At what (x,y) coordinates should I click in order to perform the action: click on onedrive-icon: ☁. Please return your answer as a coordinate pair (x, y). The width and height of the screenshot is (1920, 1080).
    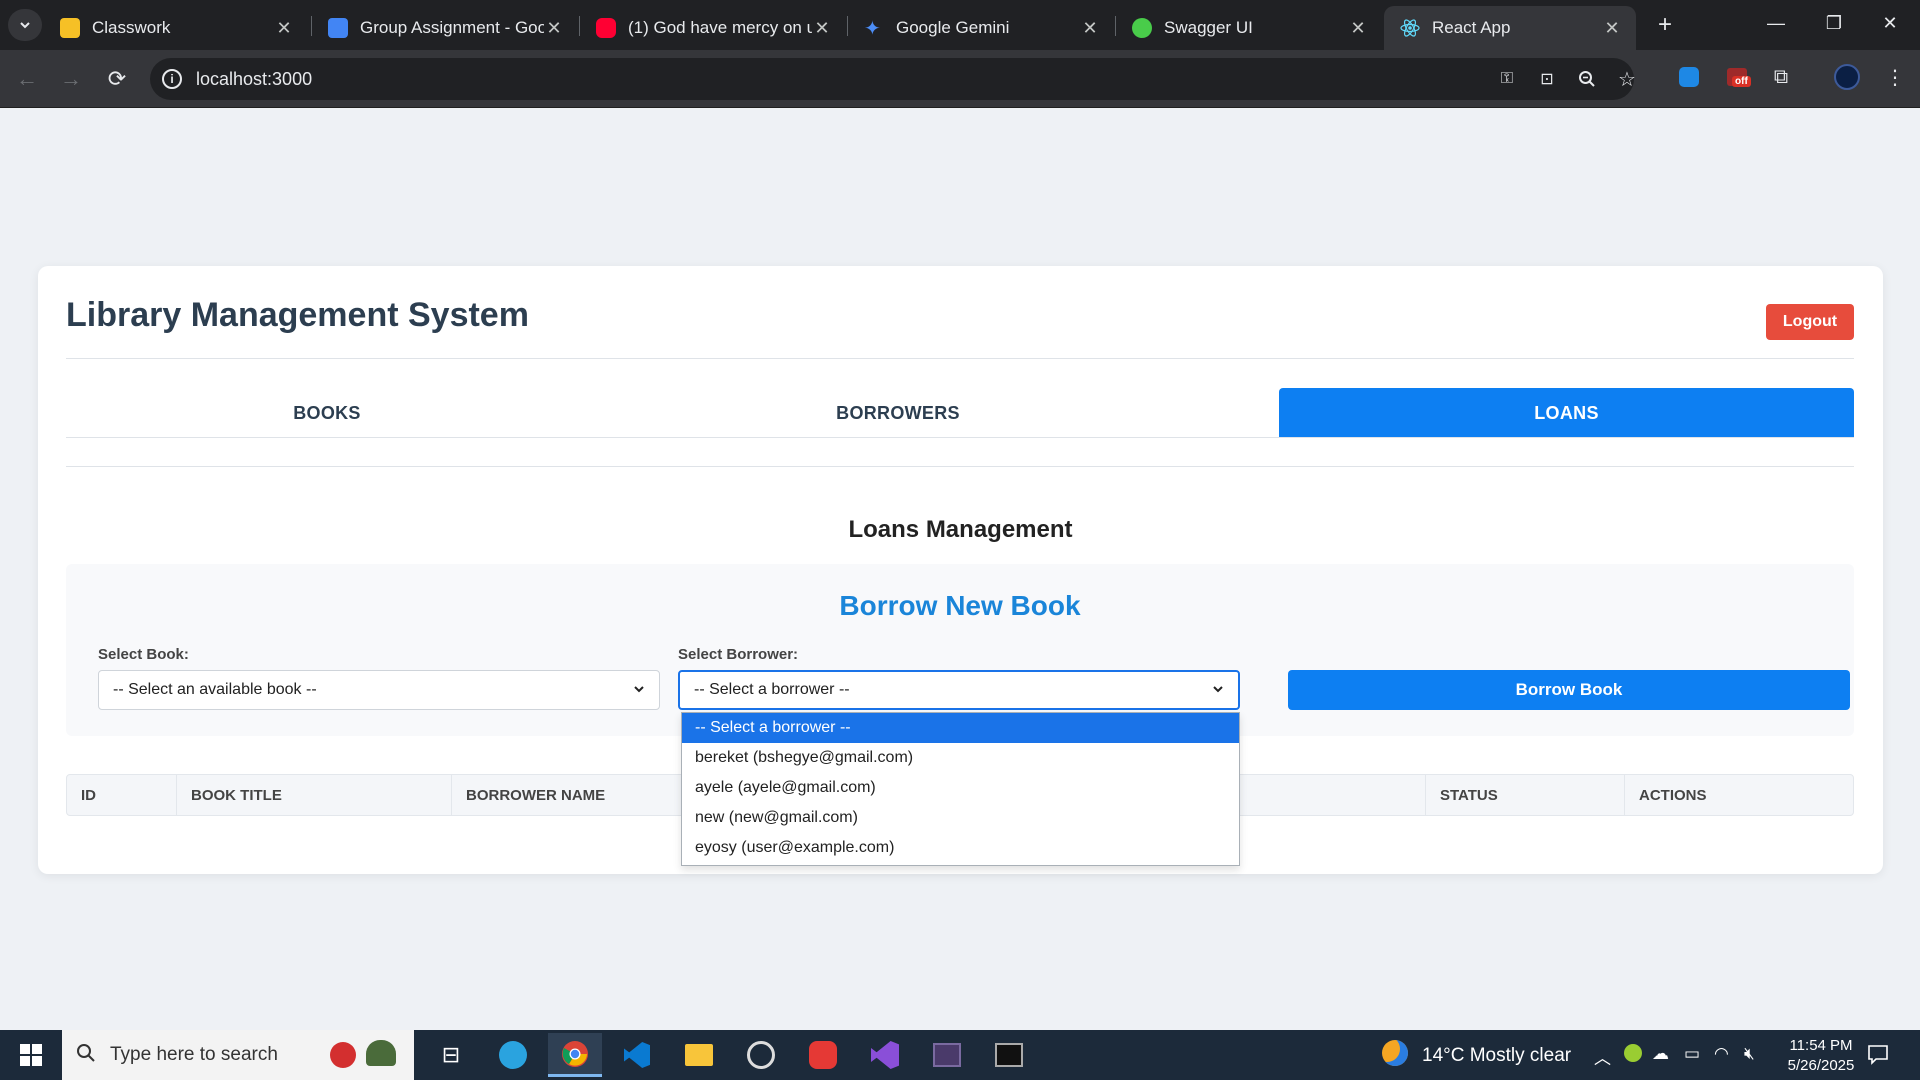
    Looking at the image, I should click on (1660, 1054).